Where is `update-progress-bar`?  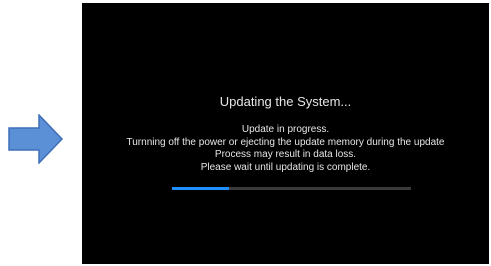
update-progress-bar is located at coordinates (291, 188).